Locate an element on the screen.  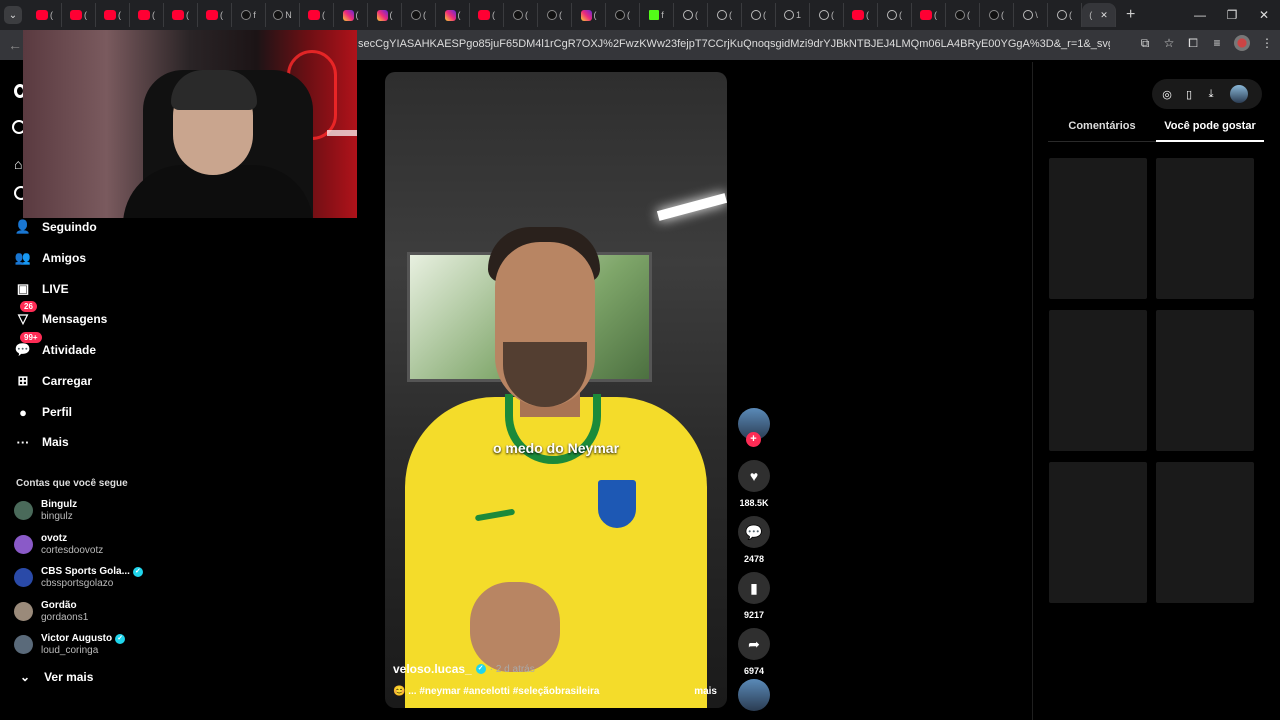
sidebar-item-live: ▣ LIVE is located at coordinates (41, 289).